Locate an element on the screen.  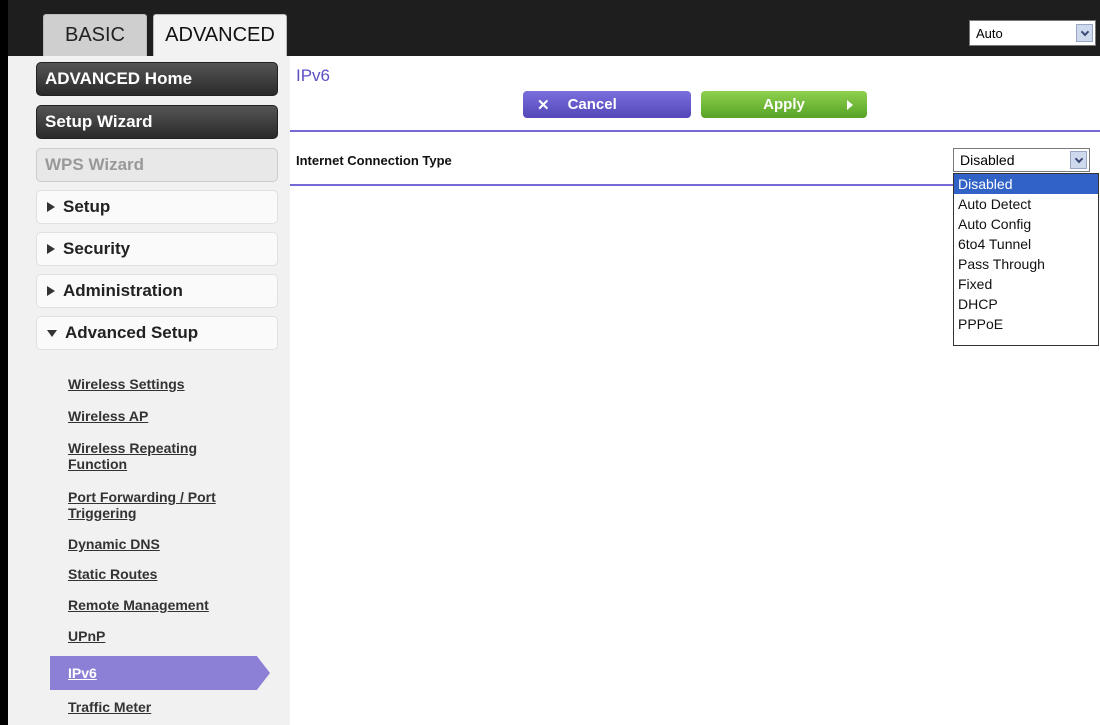
sidebar-item-administration: Administration is located at coordinates (157, 291).